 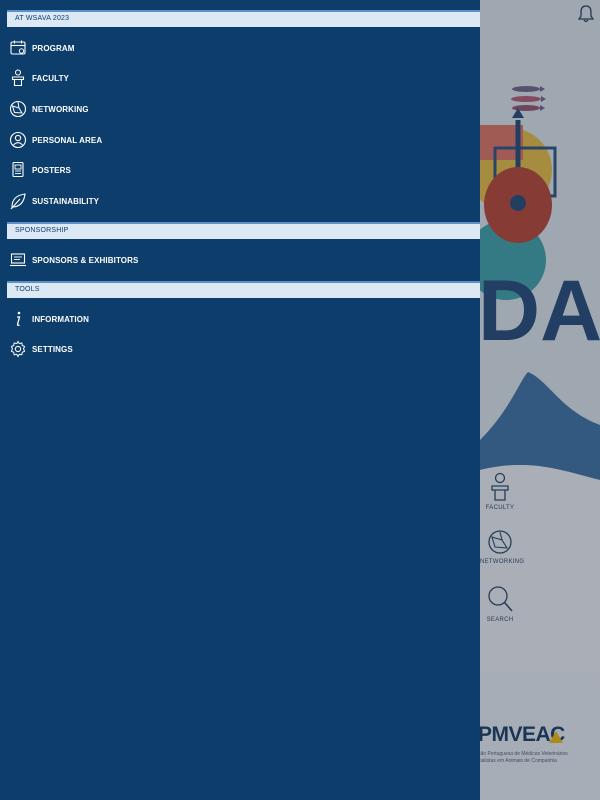 I want to click on menu-item-label: FACULTY, so click(x=50, y=78).